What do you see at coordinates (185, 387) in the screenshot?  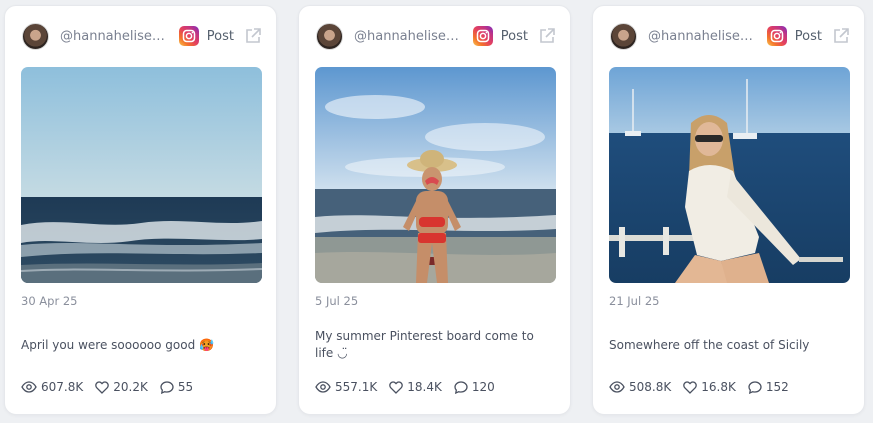 I see `comments-count: 55` at bounding box center [185, 387].